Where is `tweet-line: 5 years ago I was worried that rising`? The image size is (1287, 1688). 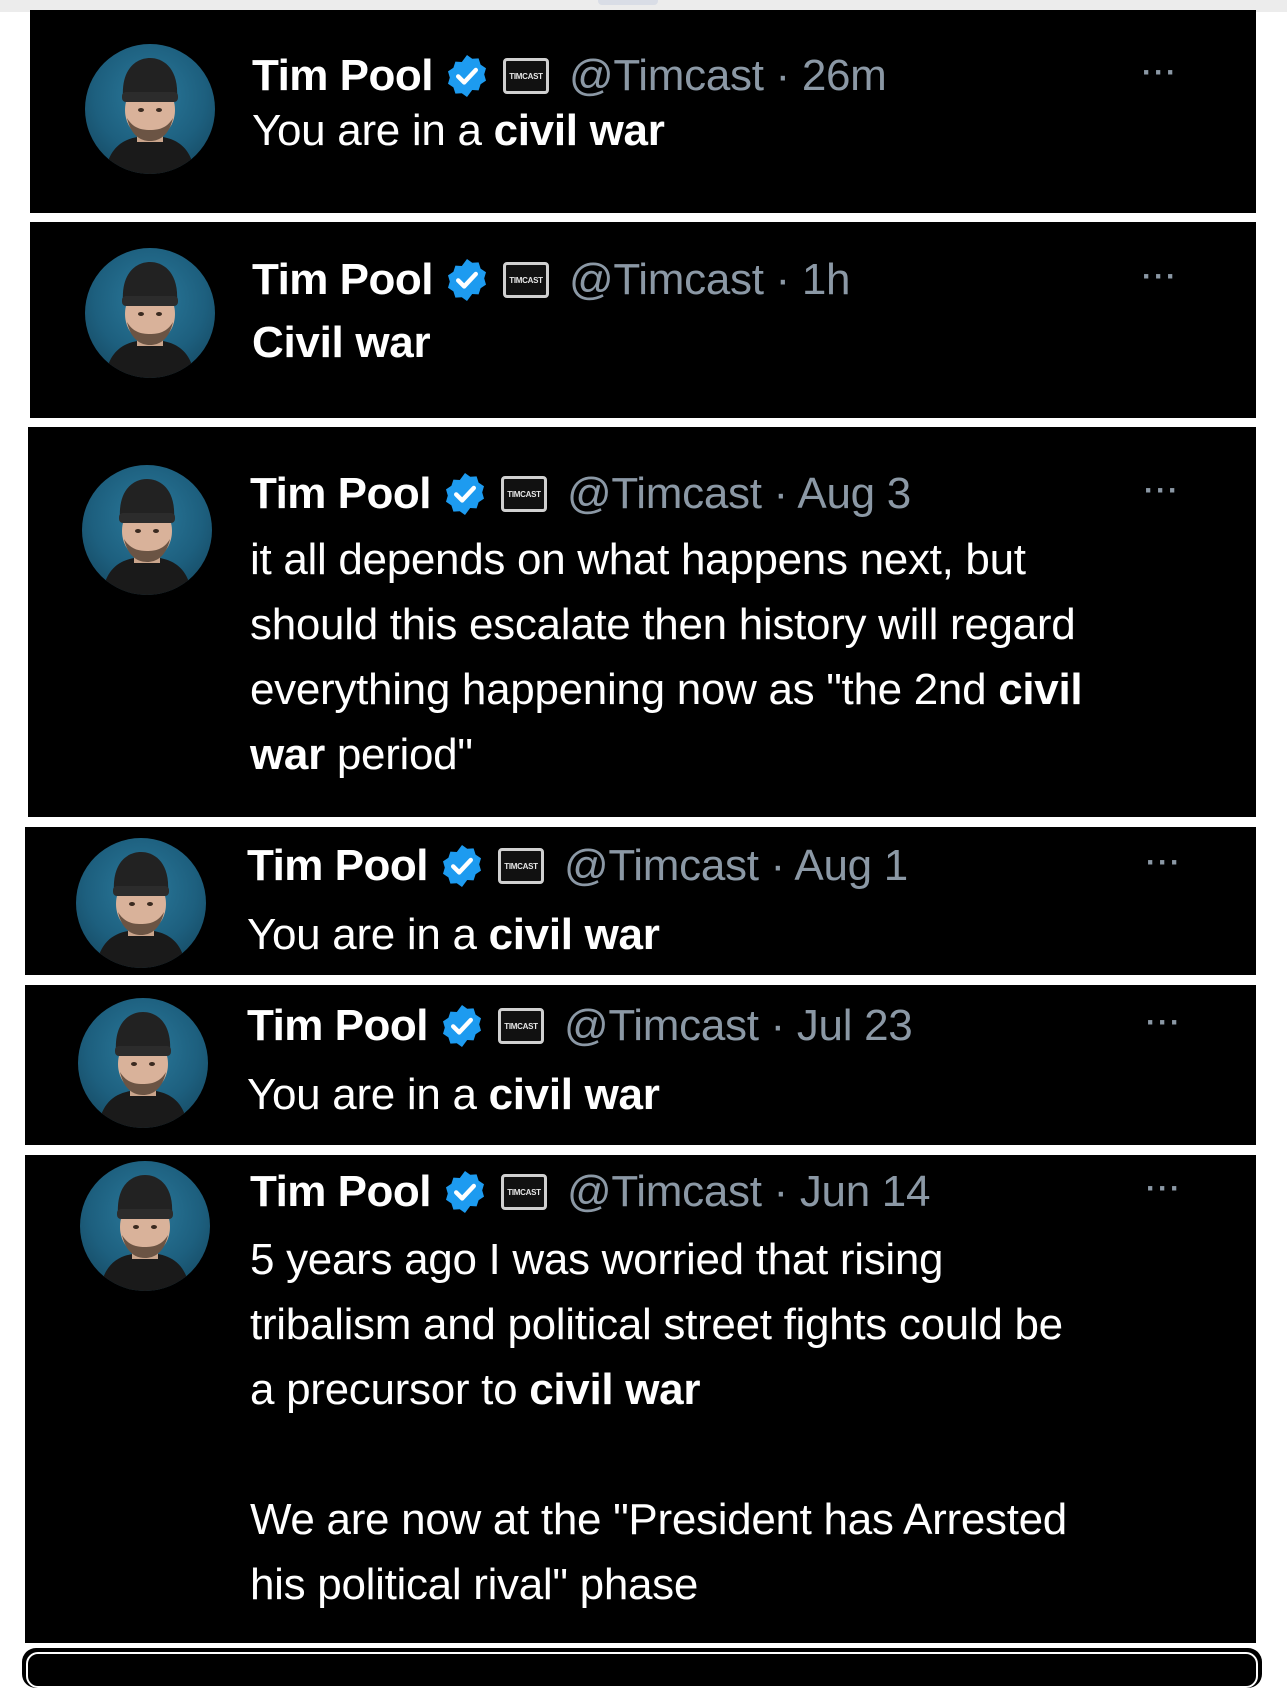 tweet-line: 5 years ago I was worried that rising is located at coordinates (658, 1259).